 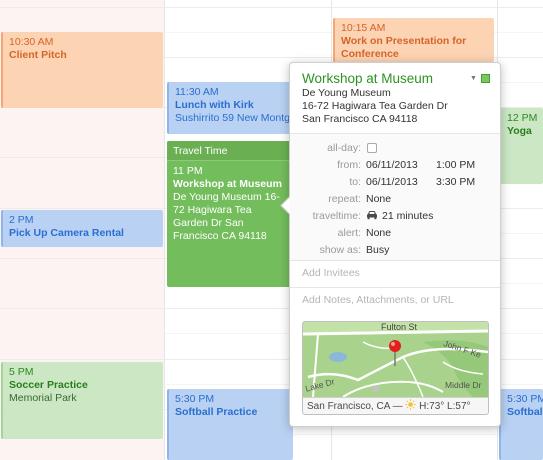 I want to click on repeat-label: repeat:, so click(x=344, y=199).